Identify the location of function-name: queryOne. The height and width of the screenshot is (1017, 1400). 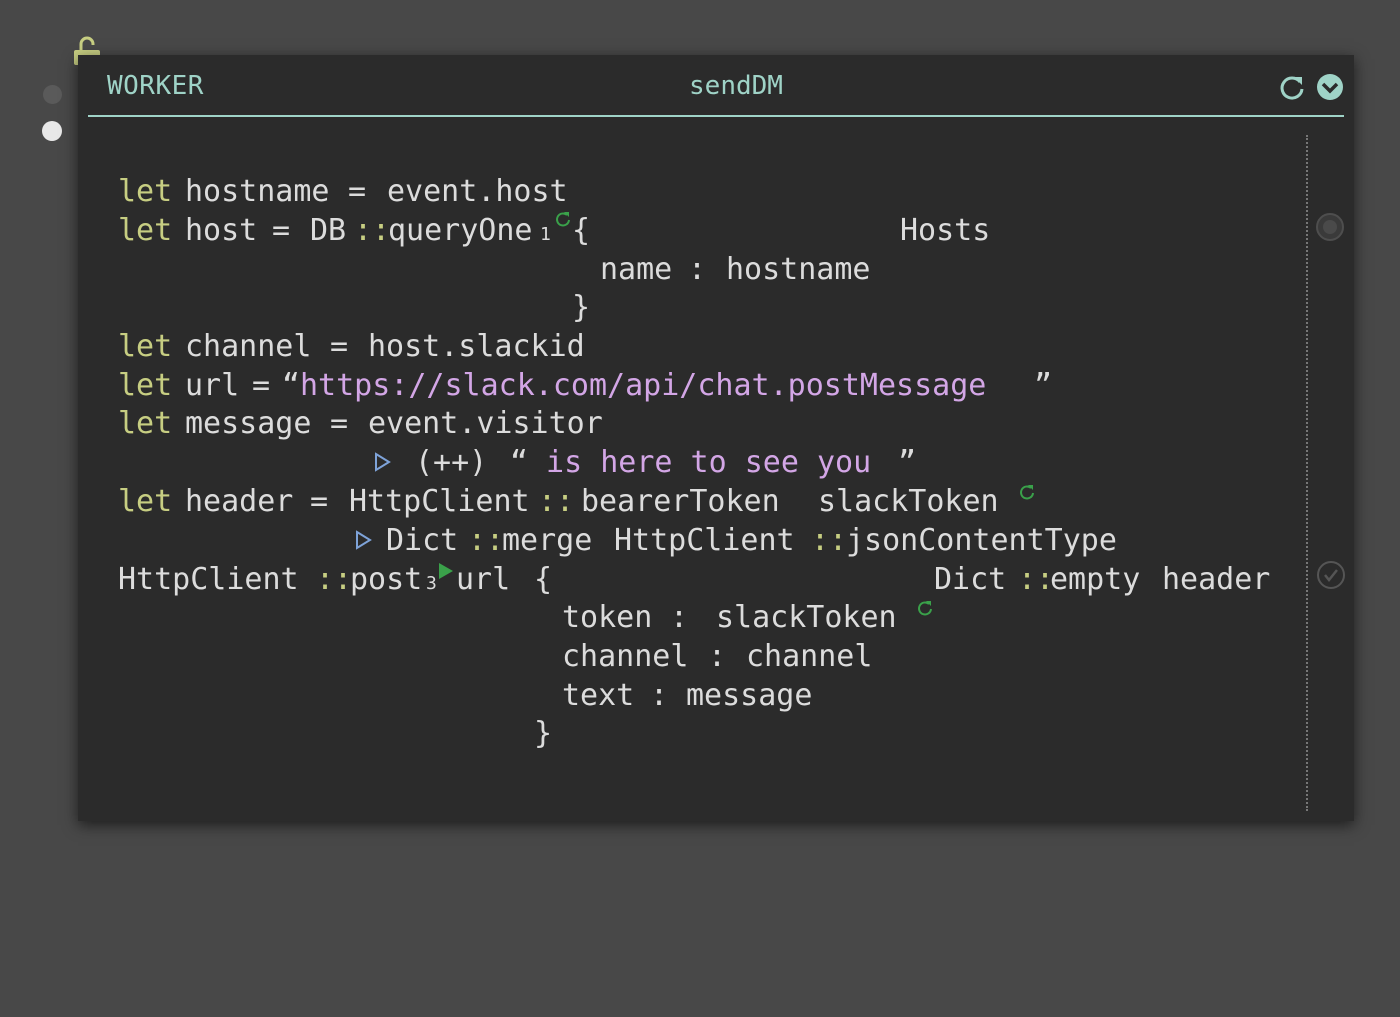
(460, 231).